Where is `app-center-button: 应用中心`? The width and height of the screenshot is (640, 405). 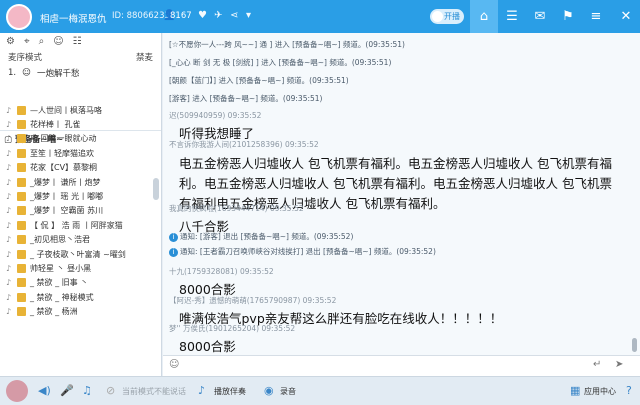 app-center-button: 应用中心 is located at coordinates (600, 391).